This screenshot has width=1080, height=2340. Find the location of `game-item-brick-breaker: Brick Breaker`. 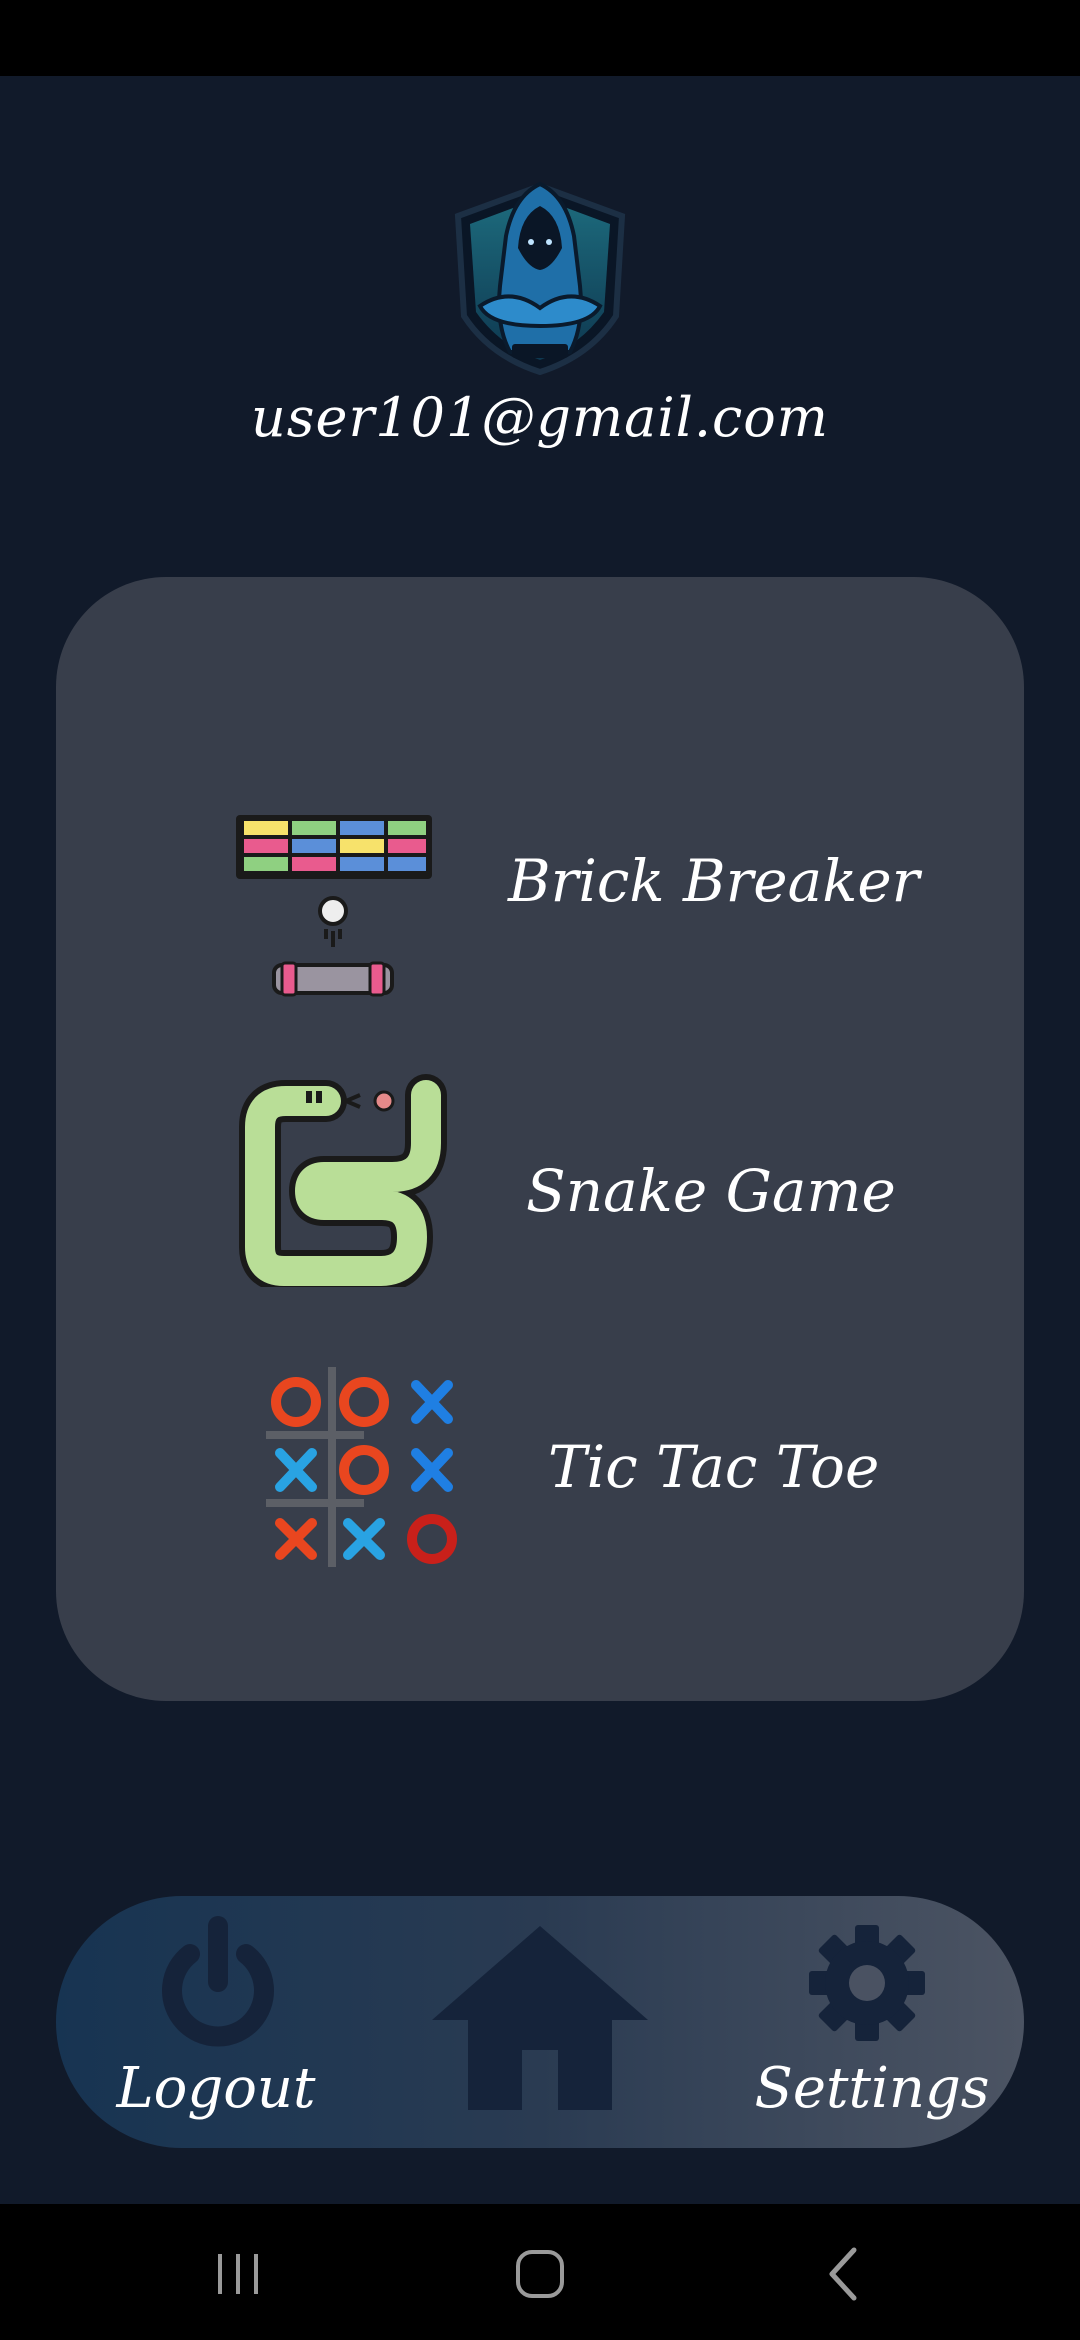

game-item-brick-breaker: Brick Breaker is located at coordinates (540, 887).